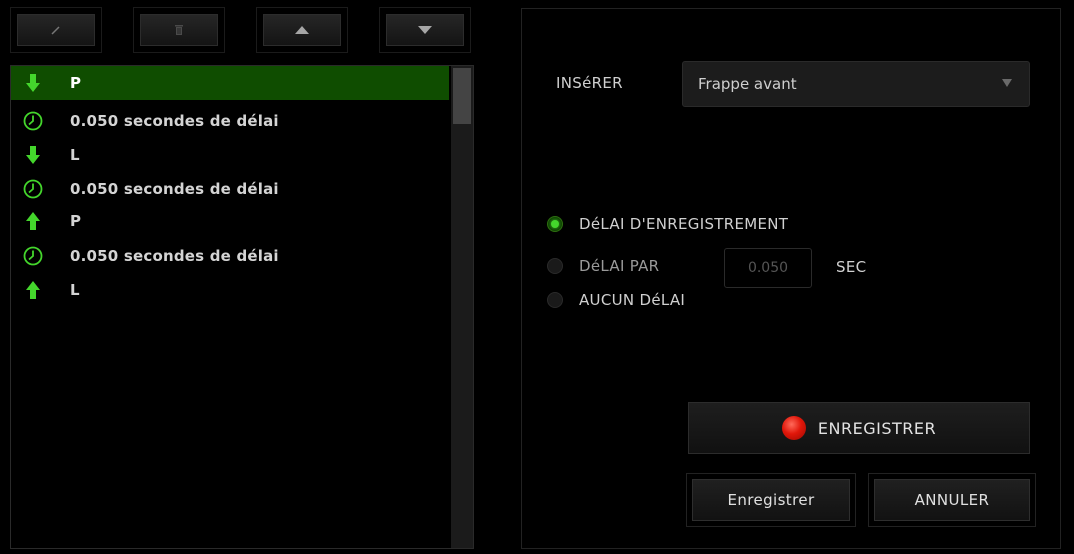 This screenshot has width=1074, height=554. I want to click on trash-icon, so click(179, 30).